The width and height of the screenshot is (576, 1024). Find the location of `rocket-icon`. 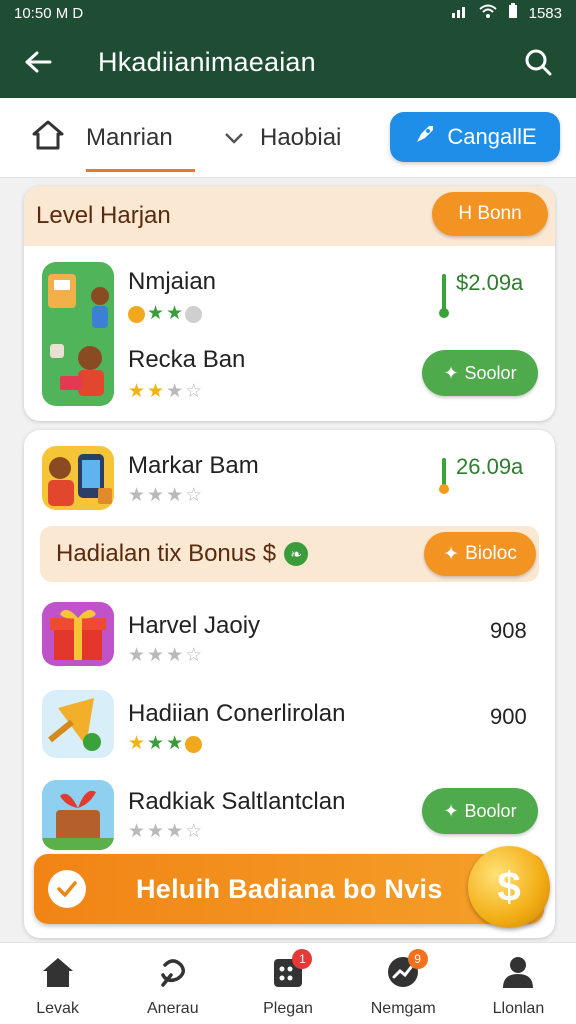

rocket-icon is located at coordinates (425, 137).